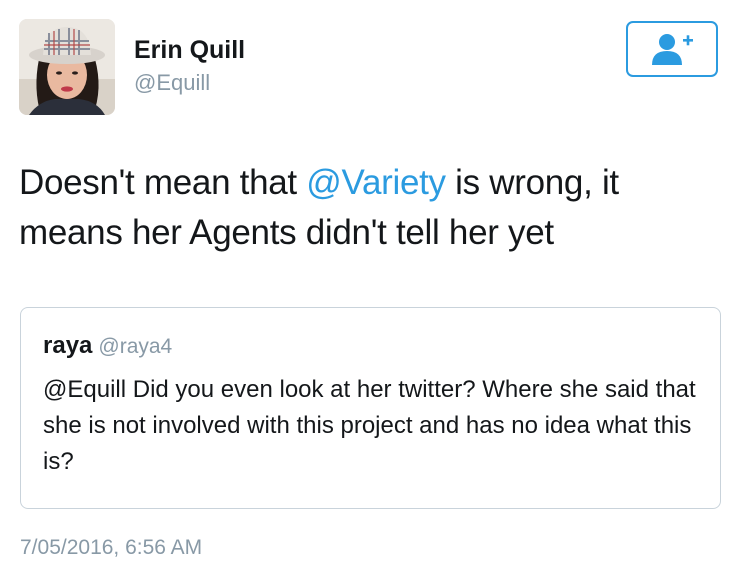 The height and width of the screenshot is (574, 745). I want to click on quoted-author-name: raya, so click(68, 345).